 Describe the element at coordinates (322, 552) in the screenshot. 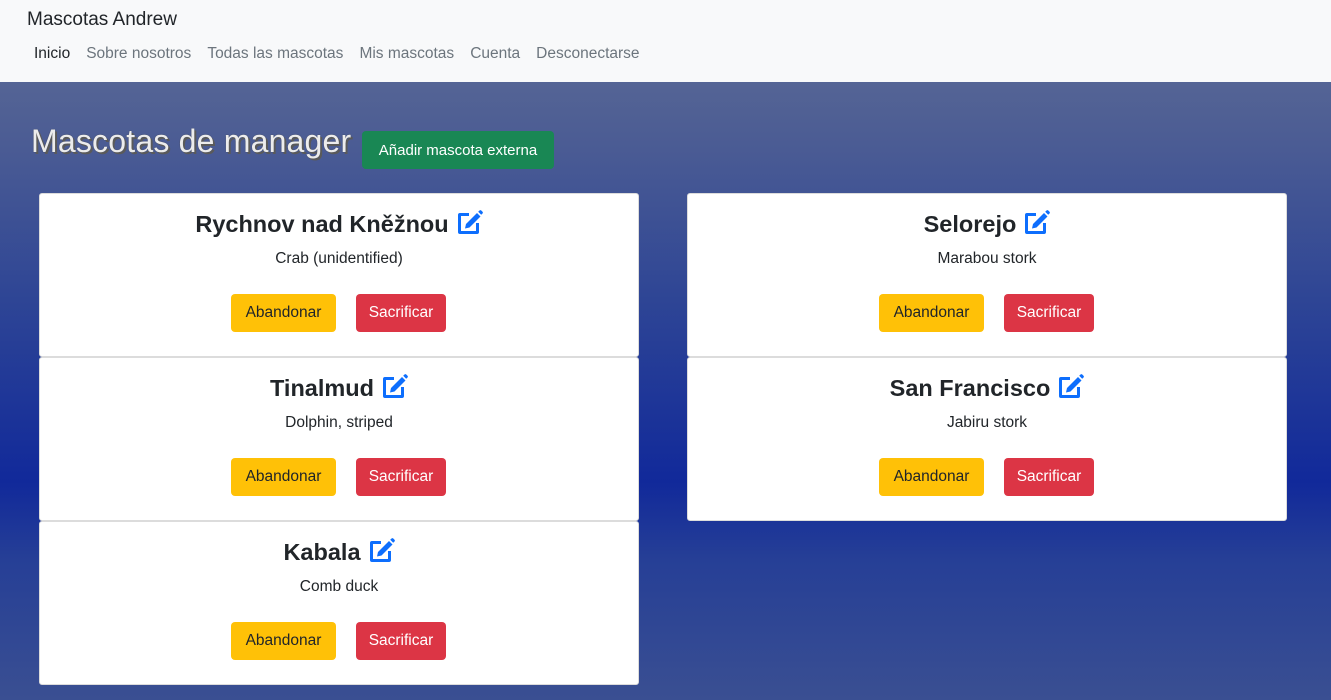

I see `pet-name: Kabala` at that location.